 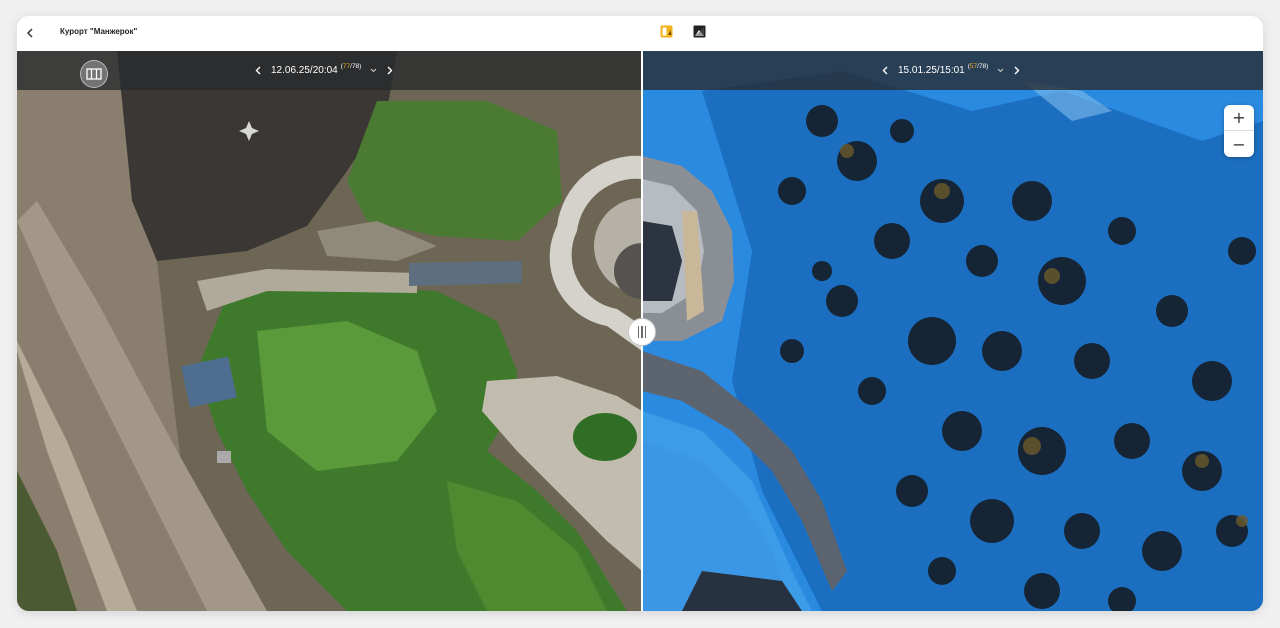 I want to click on left-date-navigator: 12.06.25/20:04 (77/78), so click(x=324, y=69).